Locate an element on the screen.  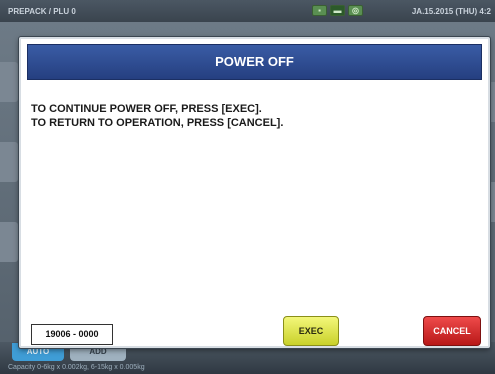
message-line: TO RETURN TO OPERATION, PRESS [CANCEL]. is located at coordinates (157, 123).